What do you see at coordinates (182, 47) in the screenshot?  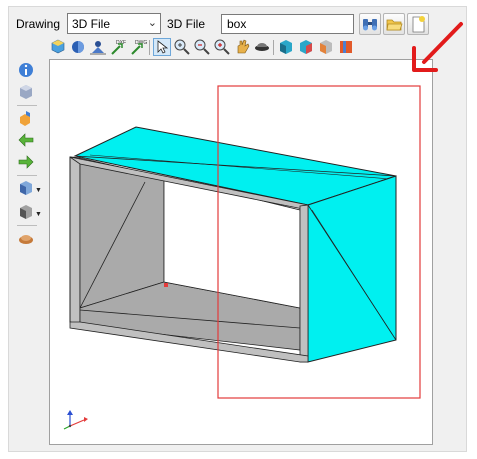 I see `zoom-window-icon` at bounding box center [182, 47].